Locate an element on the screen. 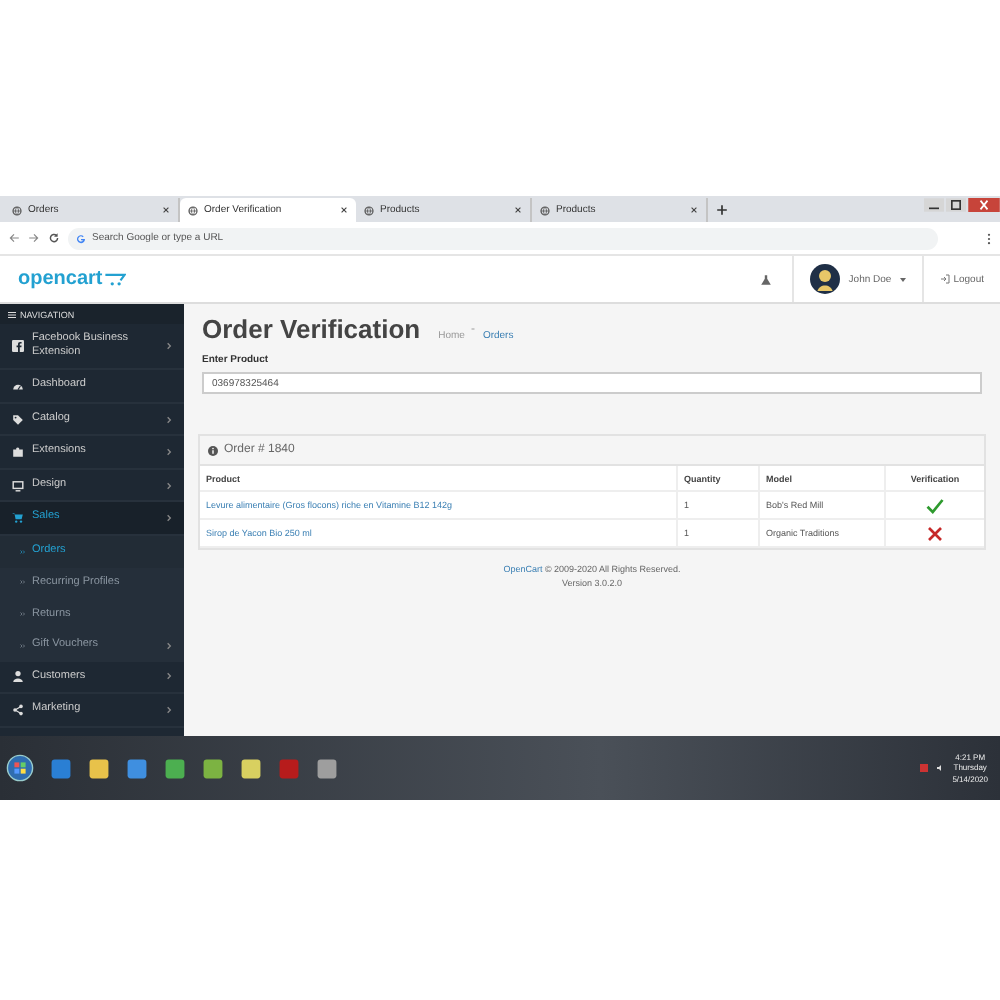  maximize-icon is located at coordinates (956, 205).